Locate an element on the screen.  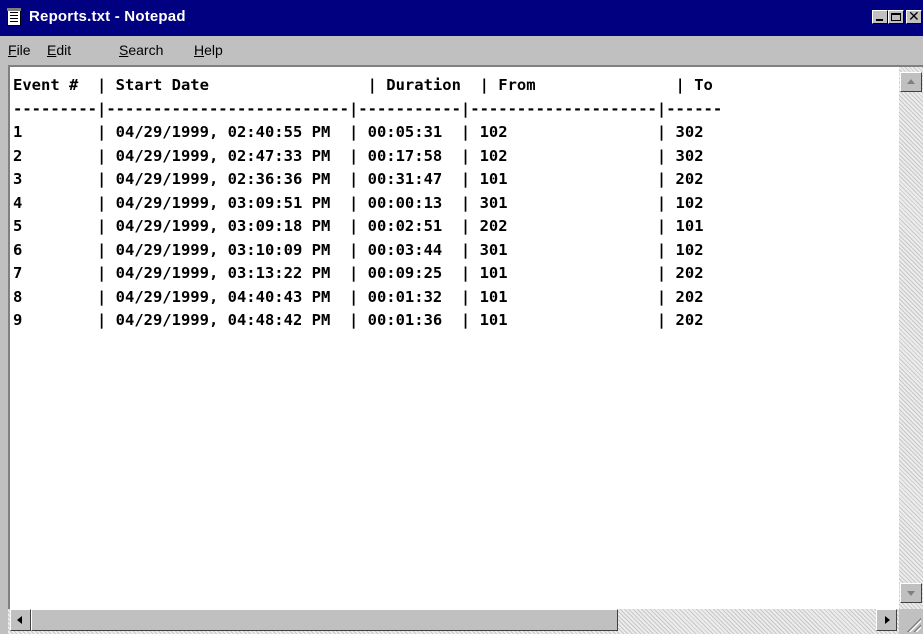
scroll-right-button is located at coordinates (886, 620).